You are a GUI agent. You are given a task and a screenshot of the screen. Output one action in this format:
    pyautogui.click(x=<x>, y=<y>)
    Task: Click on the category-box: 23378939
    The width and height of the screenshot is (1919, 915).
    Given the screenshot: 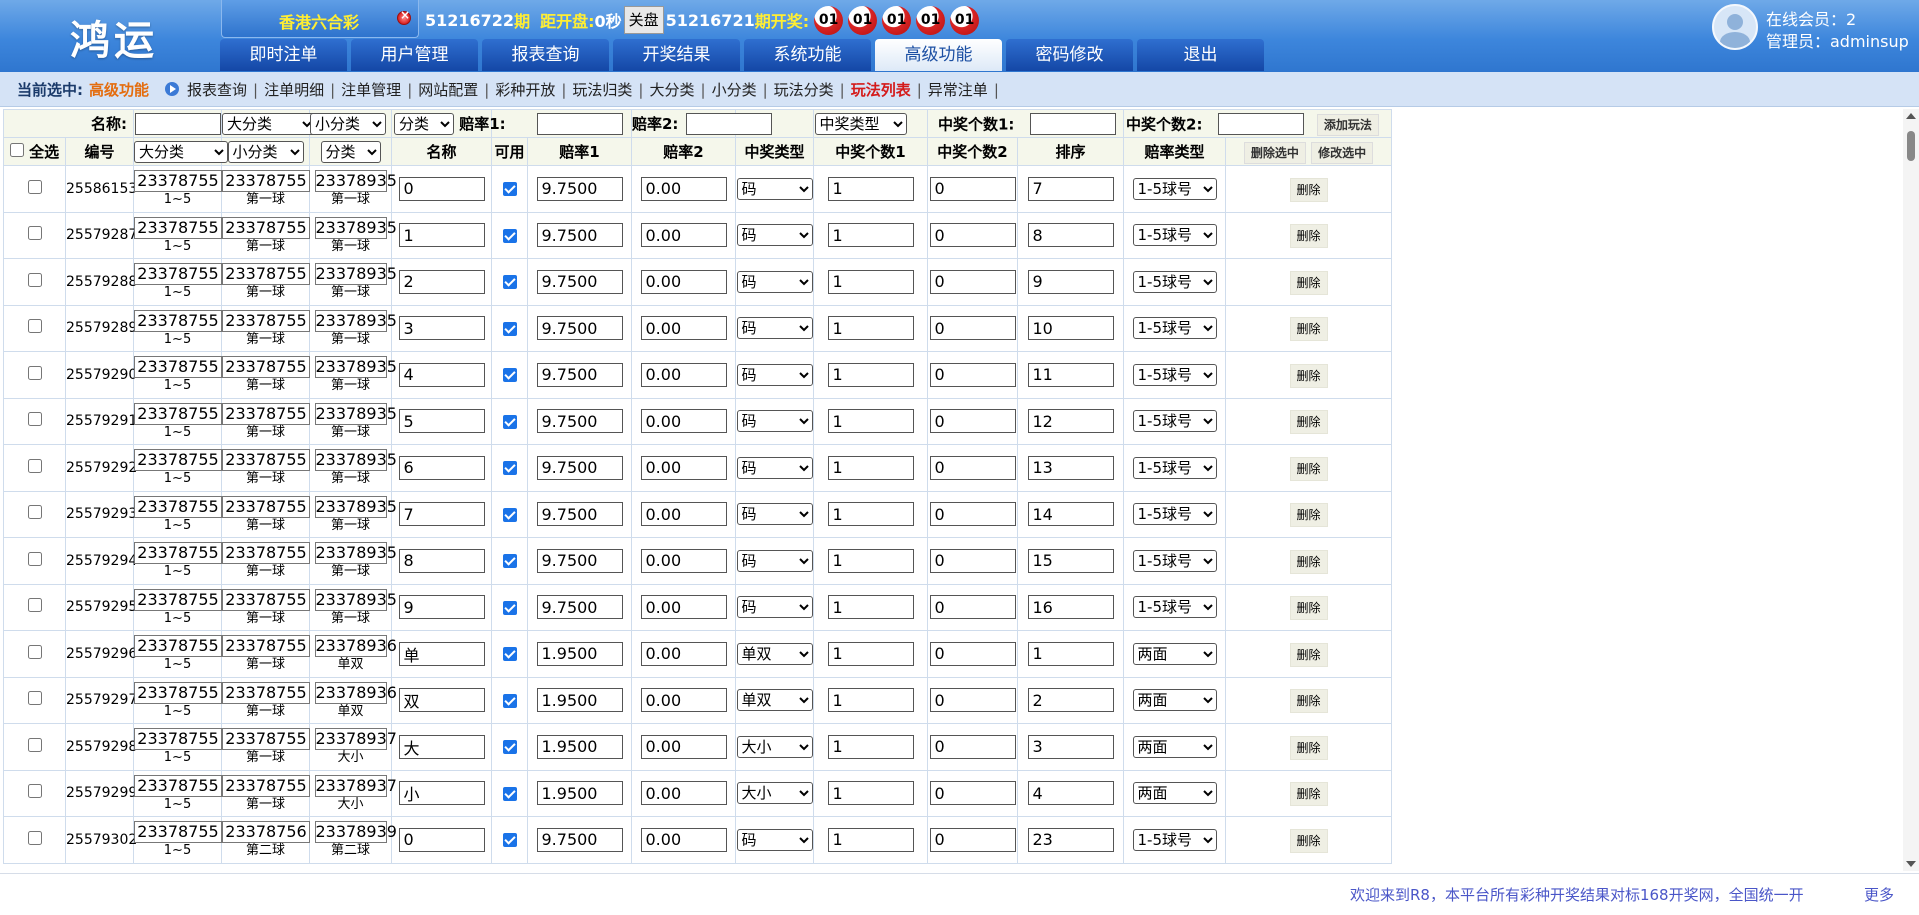 What is the action you would take?
    pyautogui.click(x=355, y=832)
    